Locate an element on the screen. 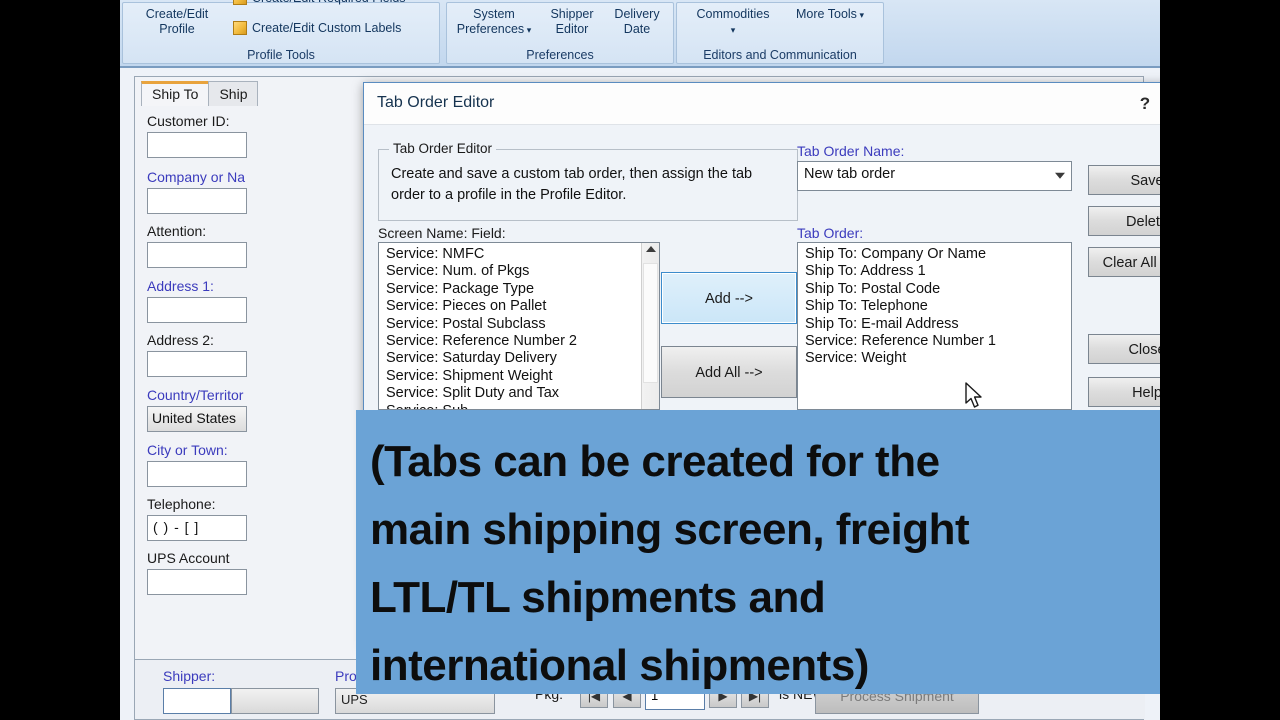 The width and height of the screenshot is (1280, 720). list-item: Service: Sub is located at coordinates (519, 406).